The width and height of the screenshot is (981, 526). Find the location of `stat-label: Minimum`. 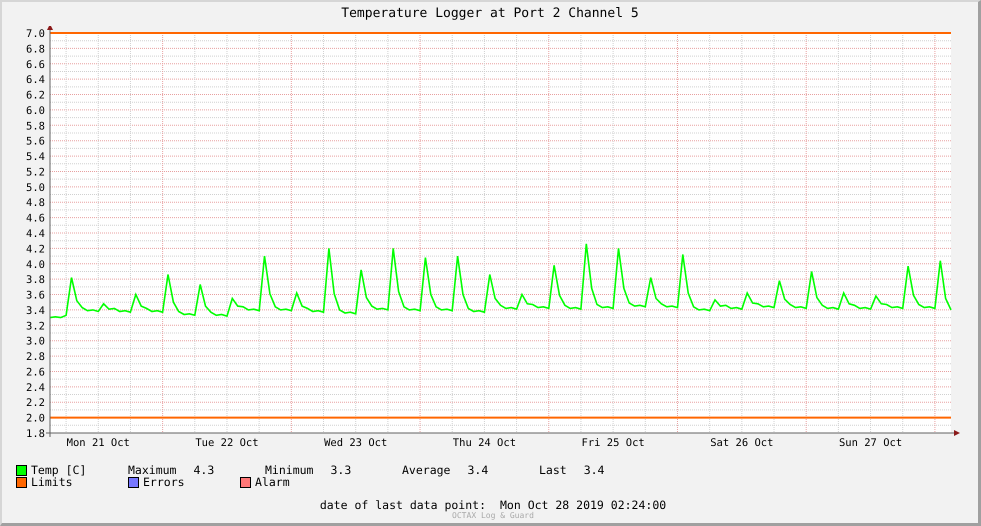

stat-label: Minimum is located at coordinates (289, 470).